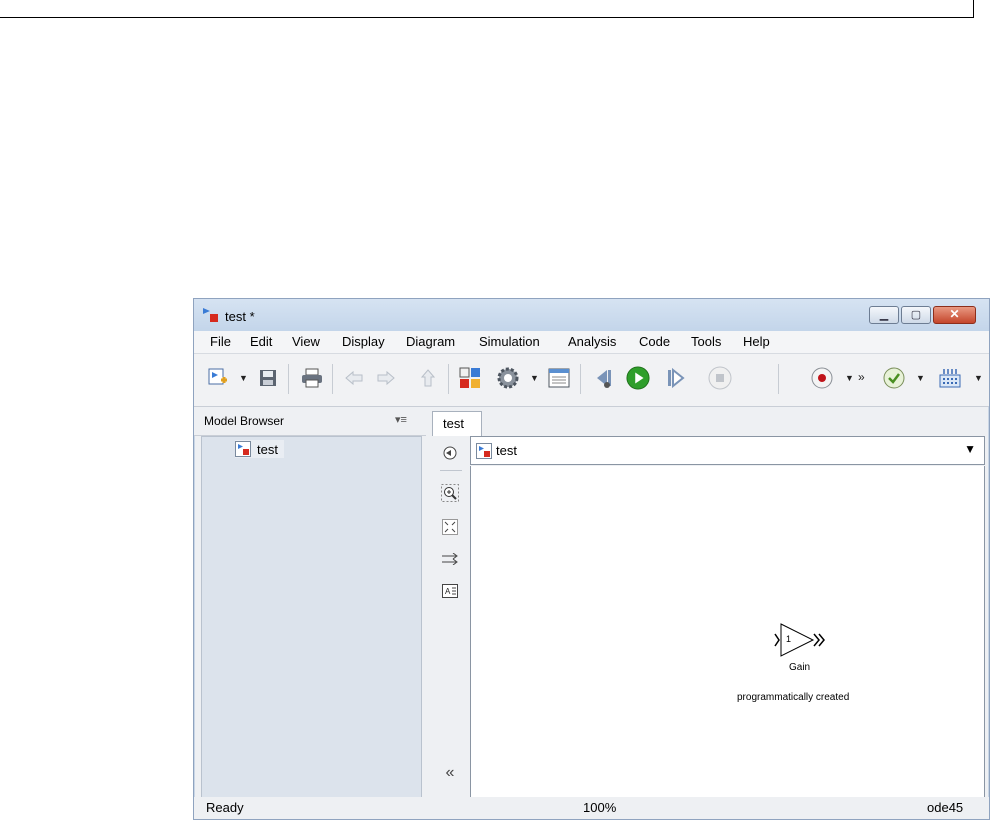 Image resolution: width=995 pixels, height=823 pixels. I want to click on settings-dropdown-icon: ▼, so click(534, 378).